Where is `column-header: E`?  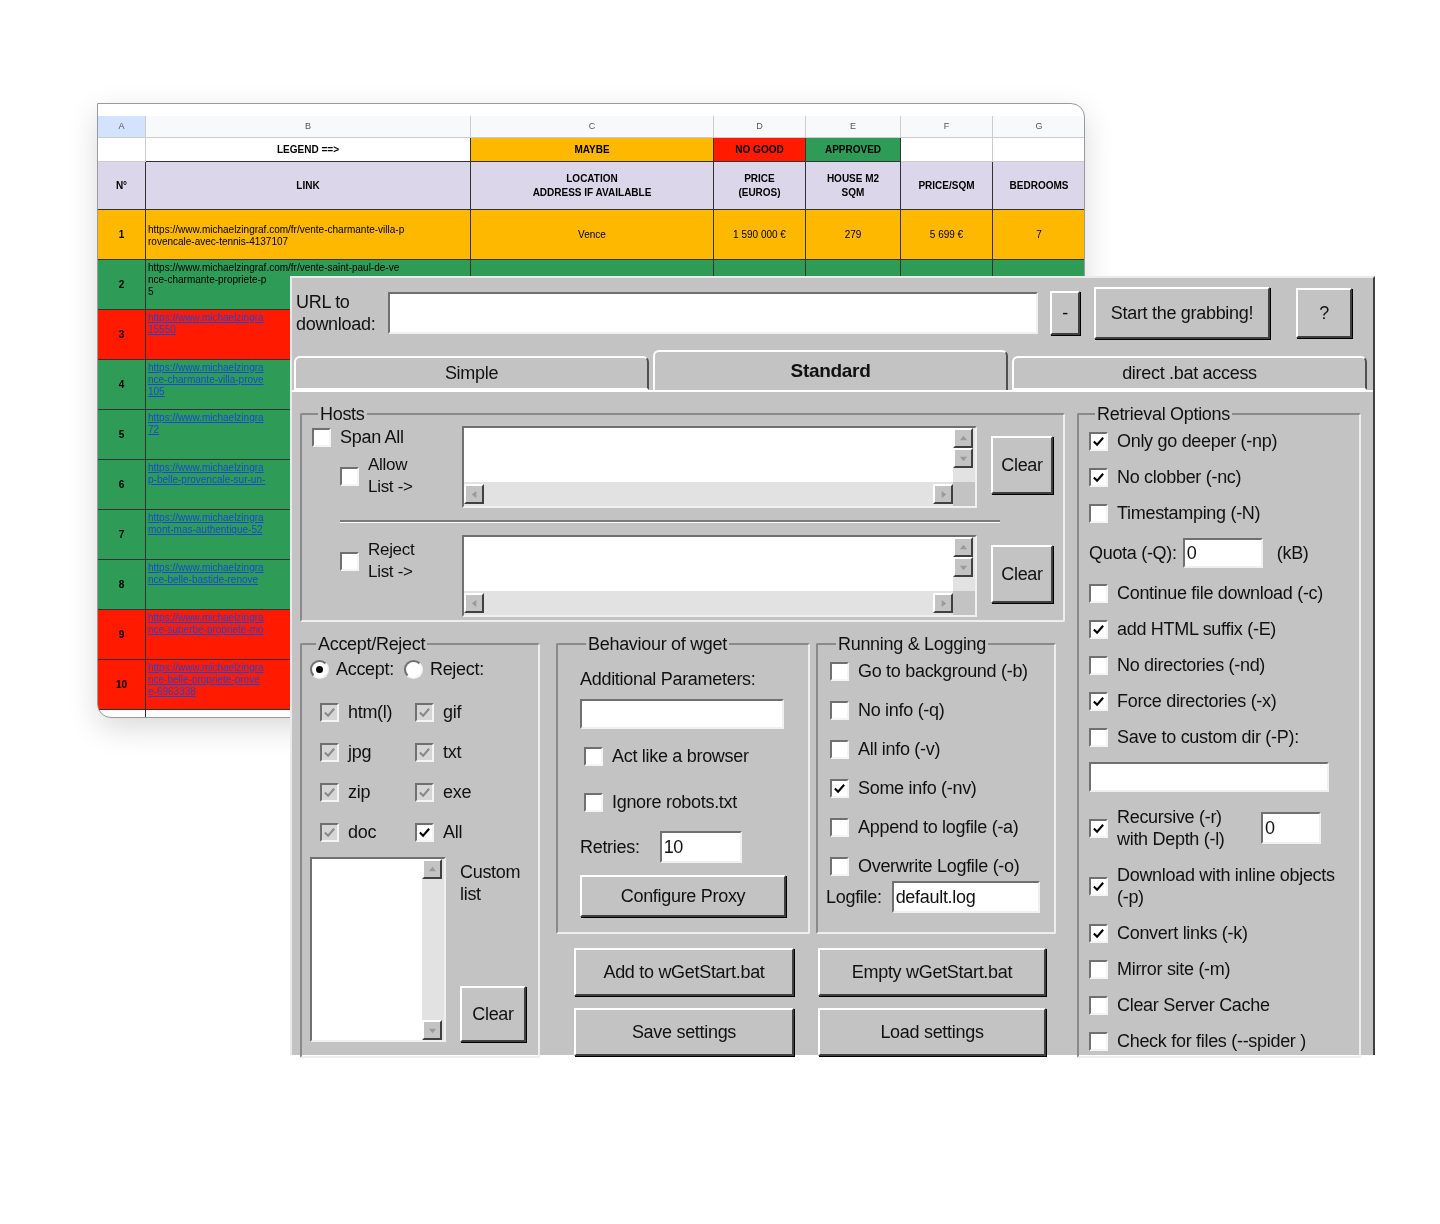 column-header: E is located at coordinates (853, 127).